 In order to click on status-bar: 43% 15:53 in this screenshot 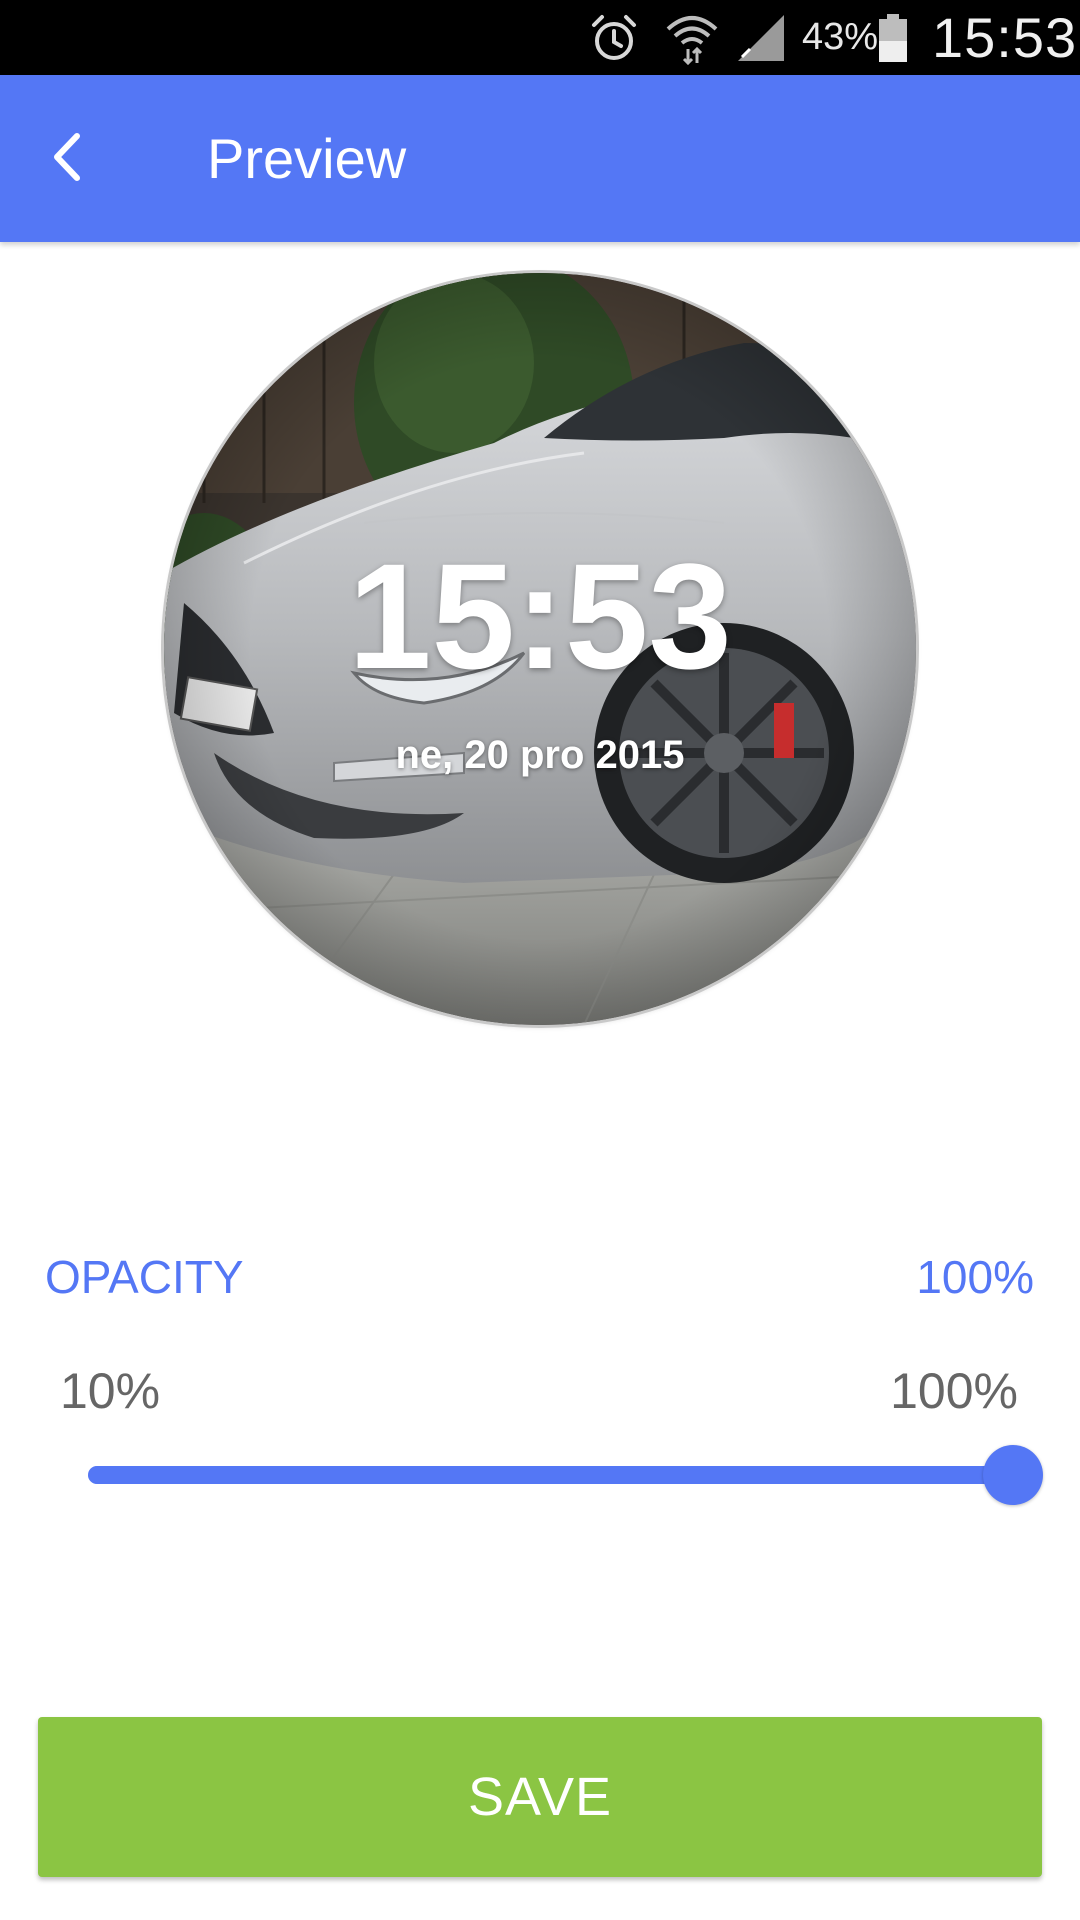, I will do `click(540, 37)`.